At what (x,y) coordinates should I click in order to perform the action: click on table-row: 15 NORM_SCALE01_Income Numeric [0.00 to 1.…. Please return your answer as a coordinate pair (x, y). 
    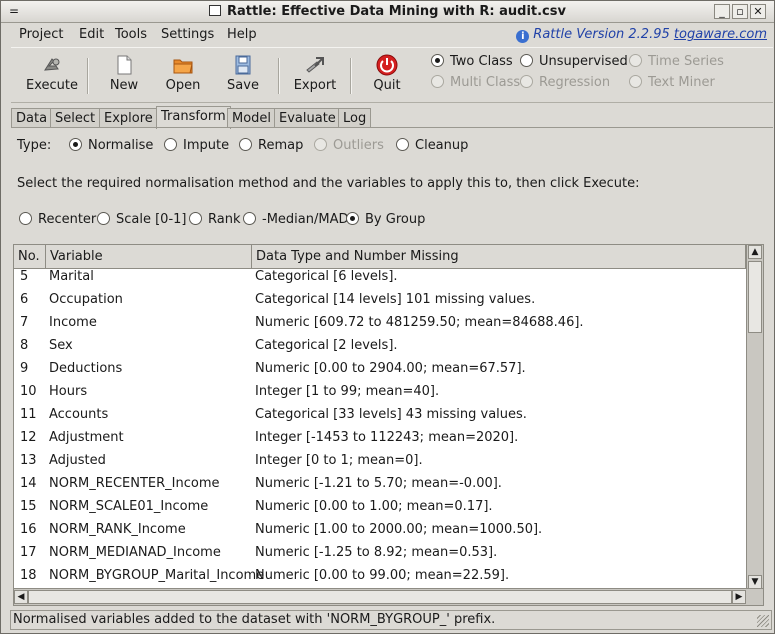
    Looking at the image, I should click on (380, 508).